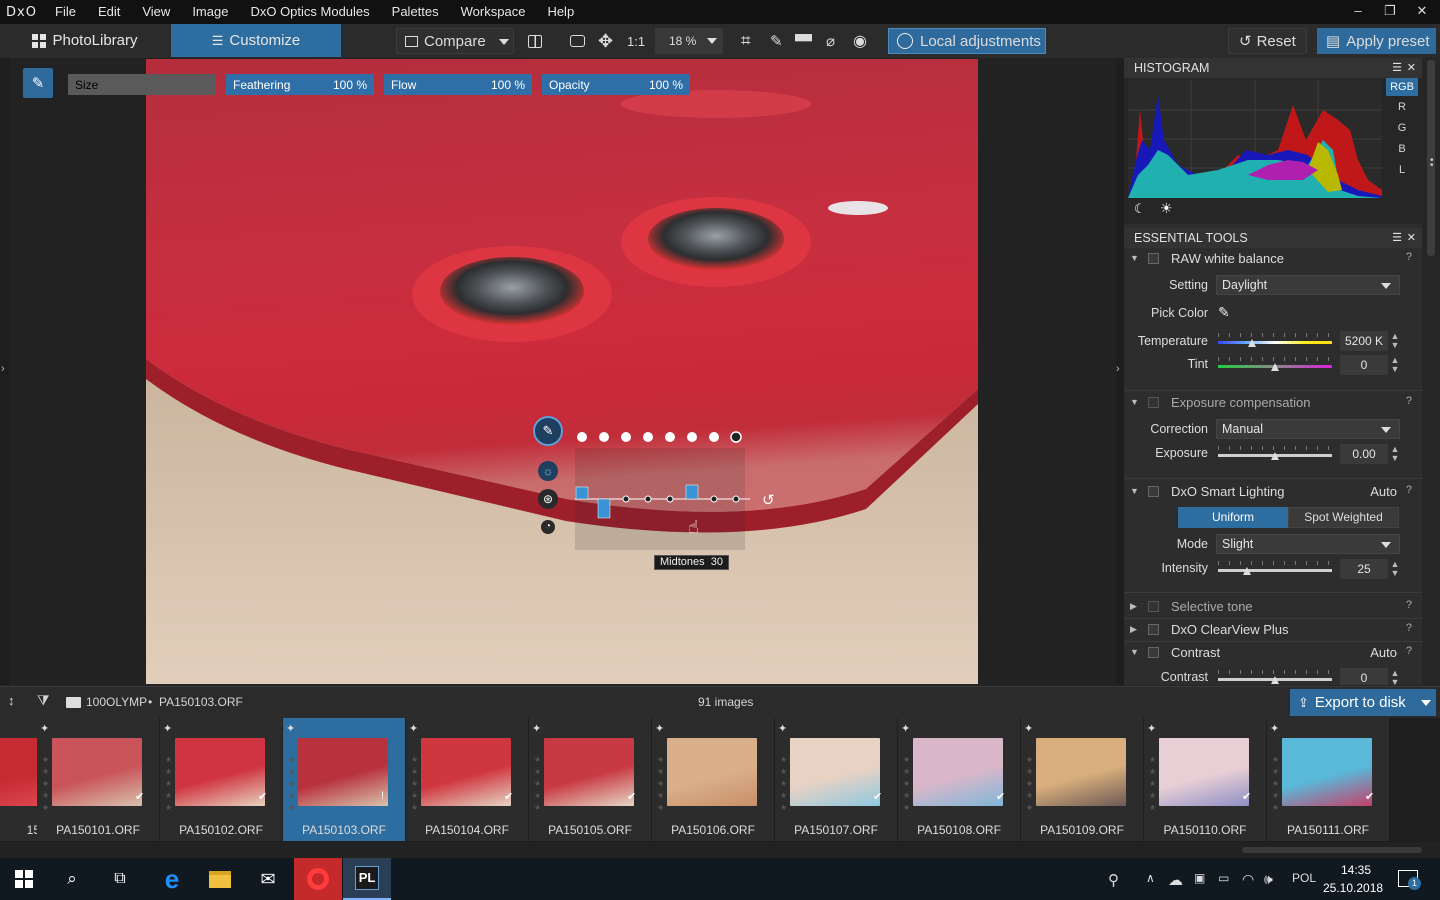 The width and height of the screenshot is (1440, 900). Describe the element at coordinates (220, 879) in the screenshot. I see `file-explorer-icon` at that location.